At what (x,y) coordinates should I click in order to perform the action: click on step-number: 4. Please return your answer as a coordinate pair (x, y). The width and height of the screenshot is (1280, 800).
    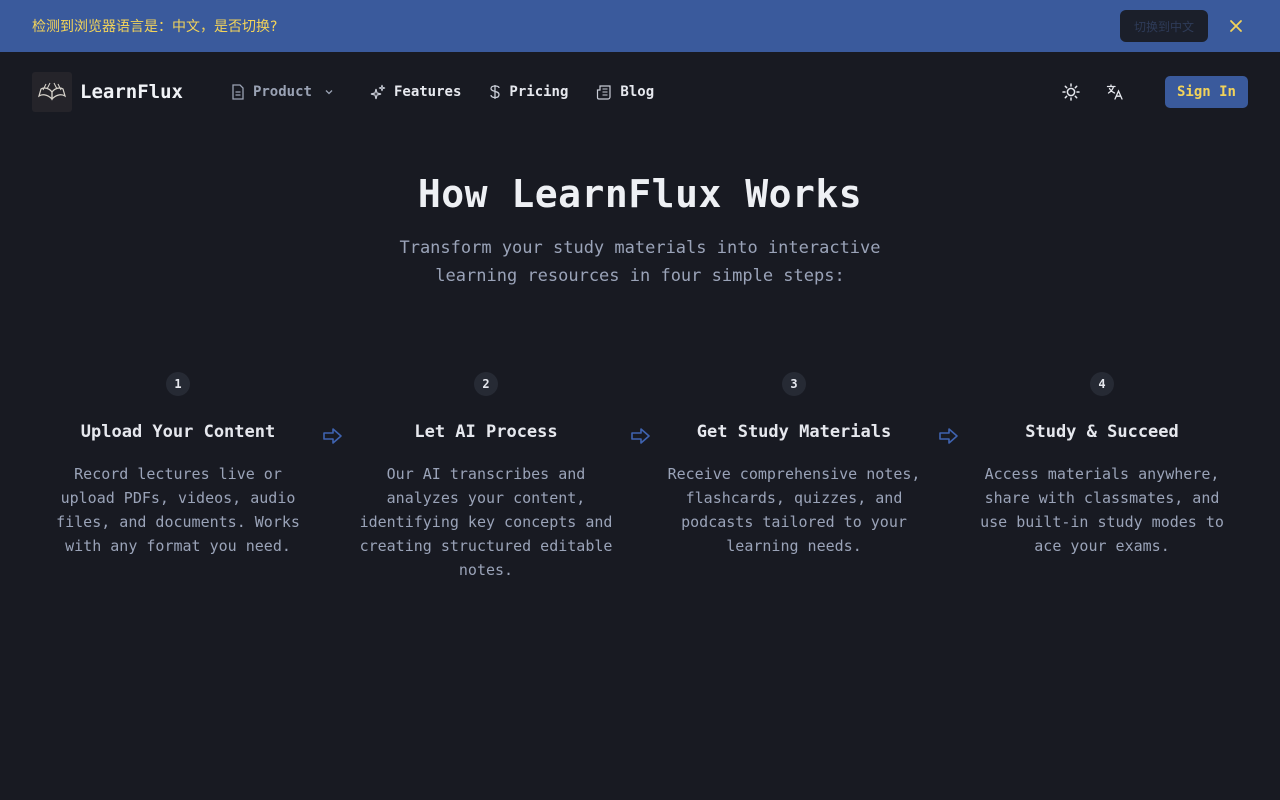
    Looking at the image, I should click on (1102, 384).